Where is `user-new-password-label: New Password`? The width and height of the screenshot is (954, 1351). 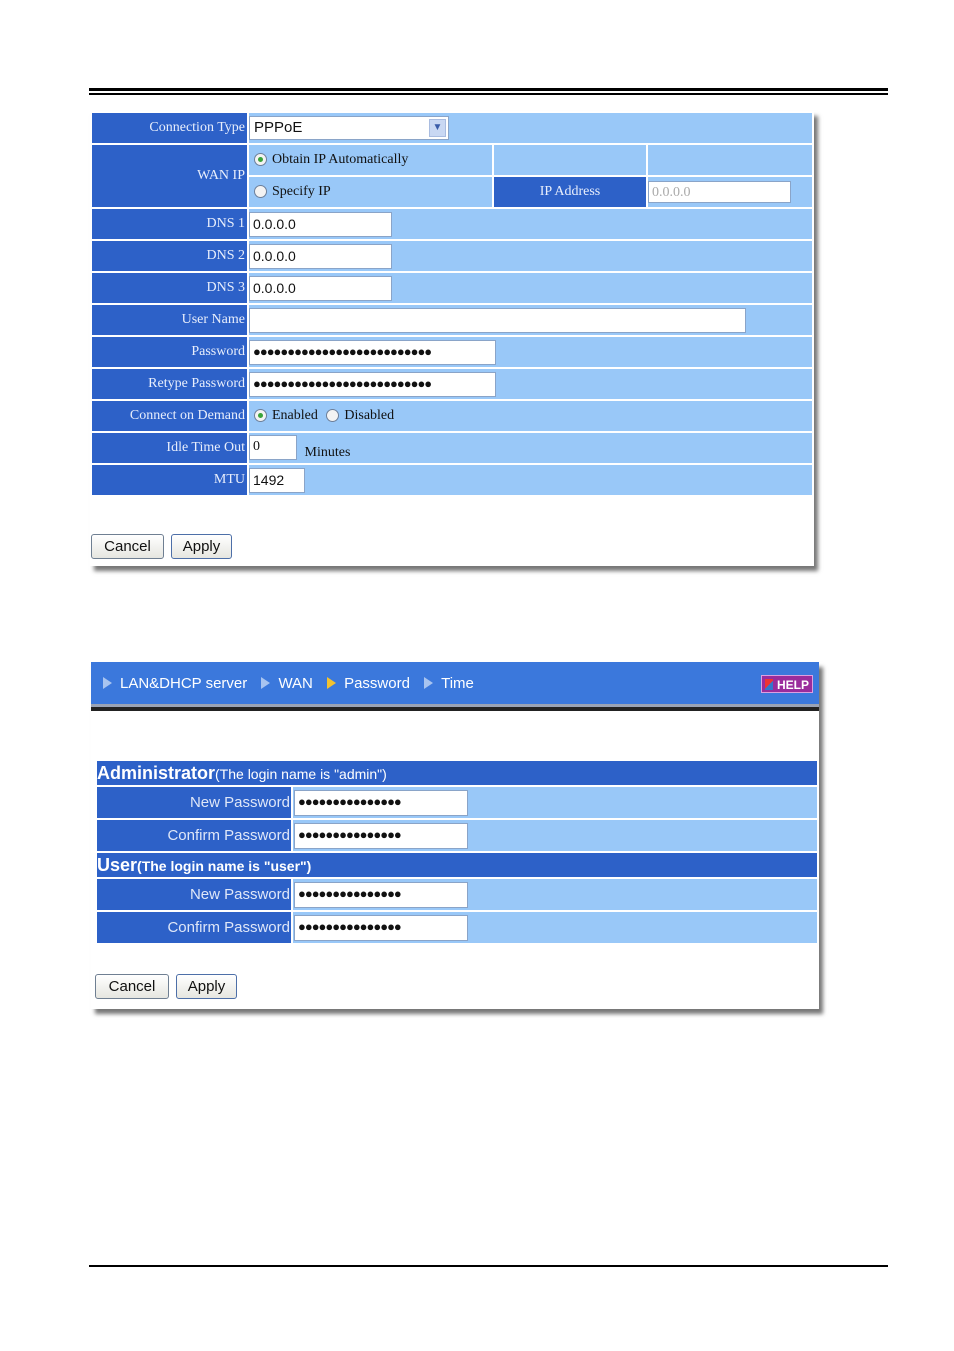 user-new-password-label: New Password is located at coordinates (194, 894).